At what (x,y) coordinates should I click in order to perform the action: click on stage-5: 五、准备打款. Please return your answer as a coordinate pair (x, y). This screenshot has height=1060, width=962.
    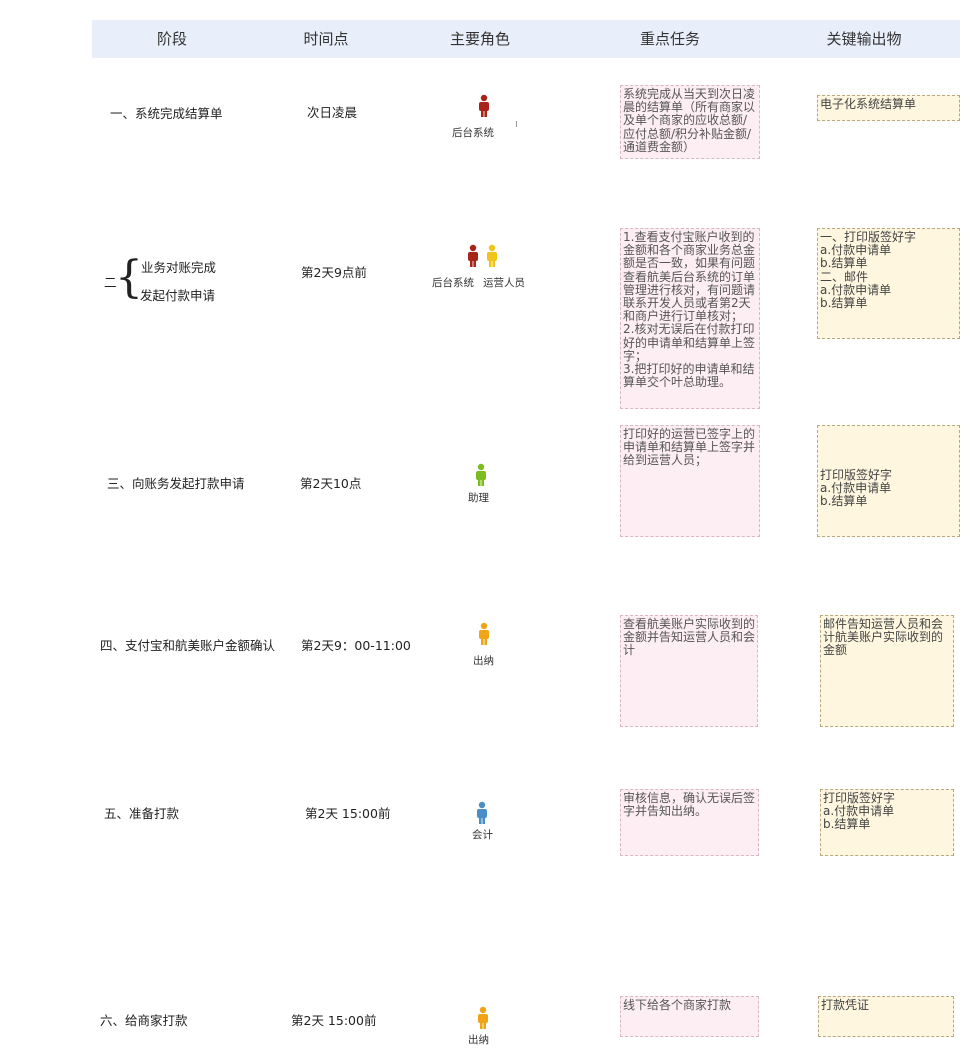
    Looking at the image, I should click on (142, 813).